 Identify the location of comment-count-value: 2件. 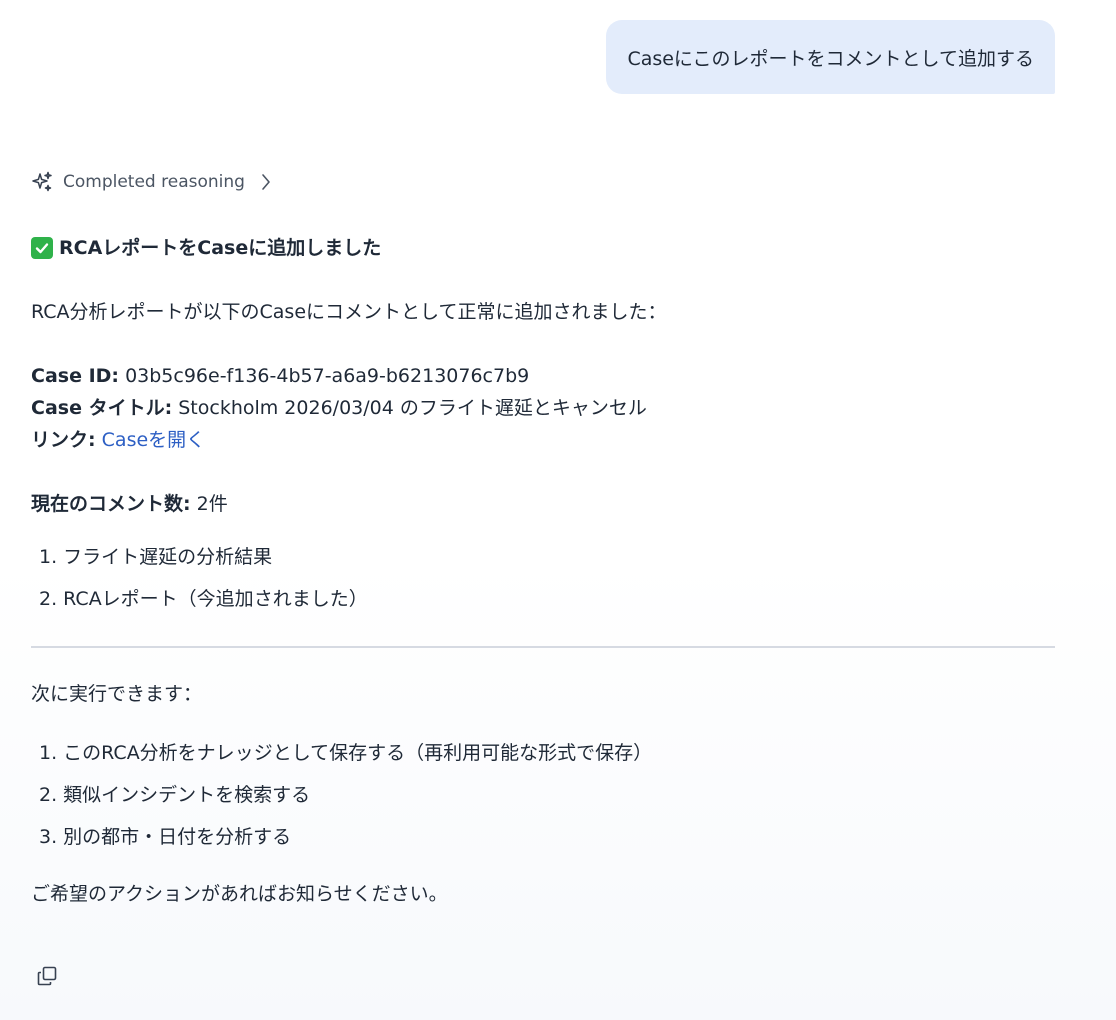
(212, 504).